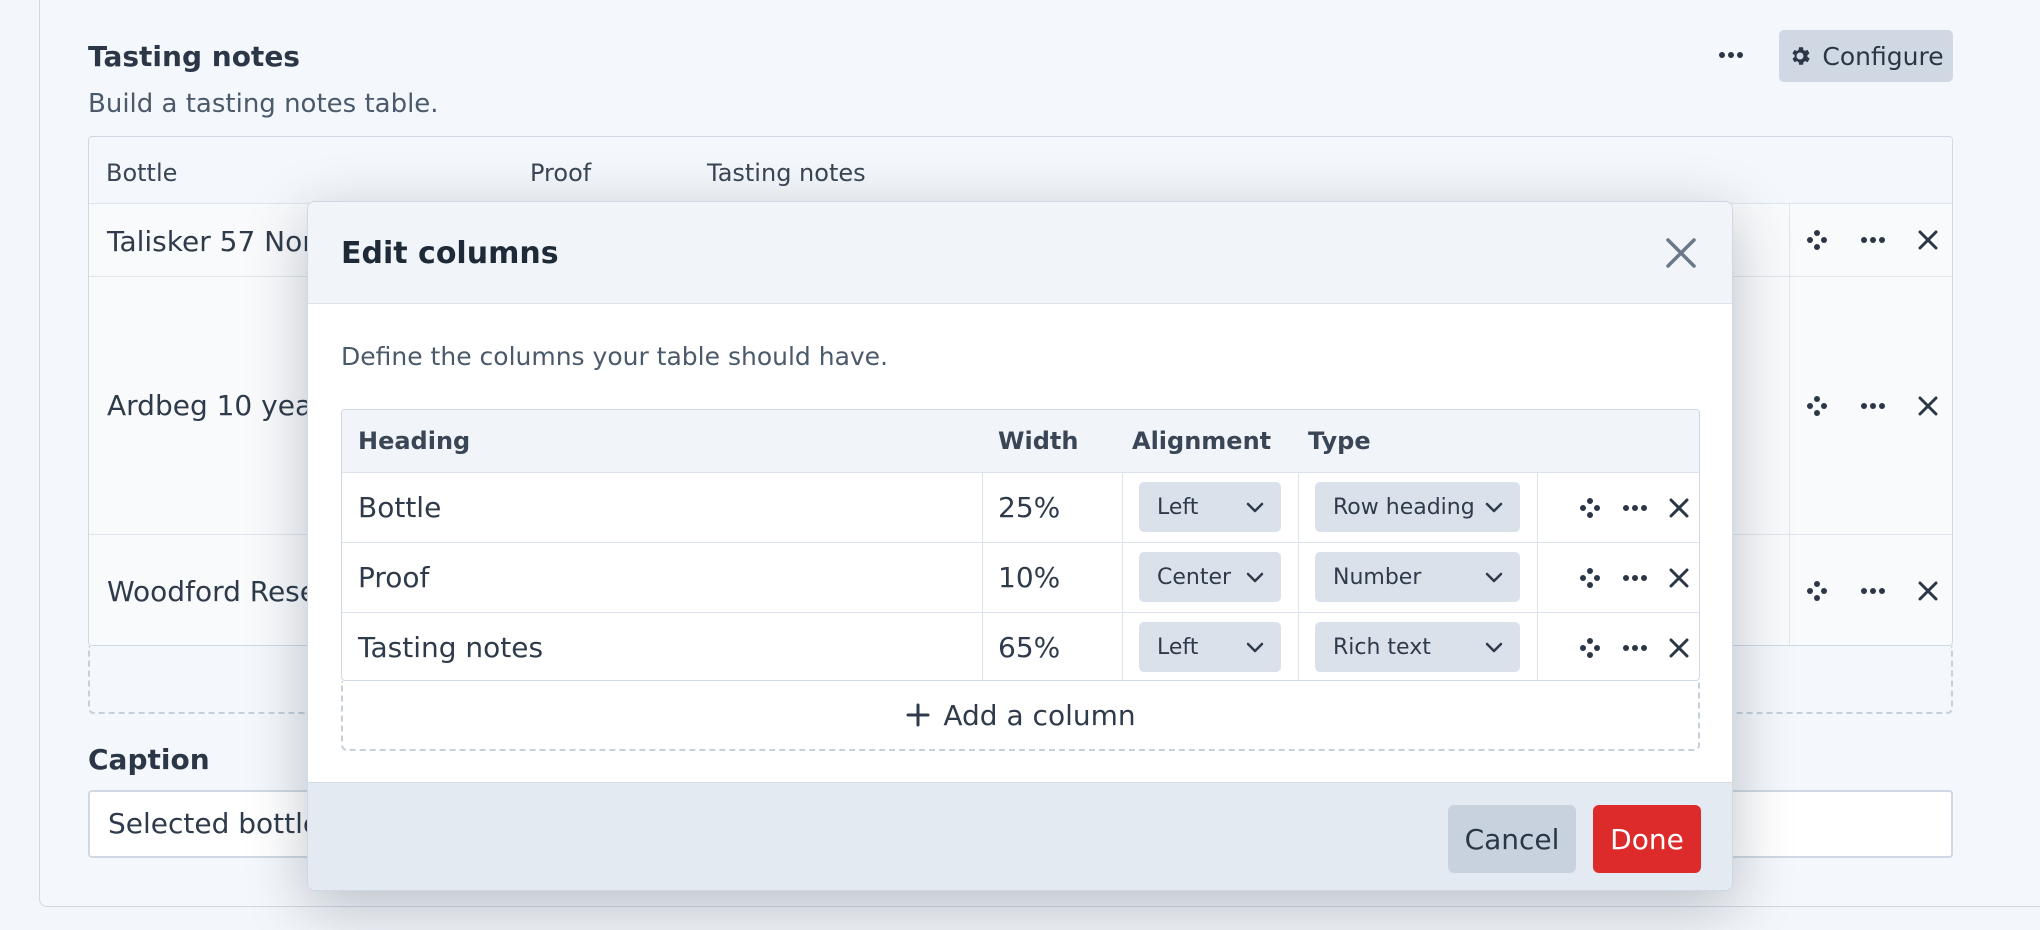 The image size is (2040, 930). What do you see at coordinates (263, 104) in the screenshot?
I see `section-description: Build a tasting notes table.` at bounding box center [263, 104].